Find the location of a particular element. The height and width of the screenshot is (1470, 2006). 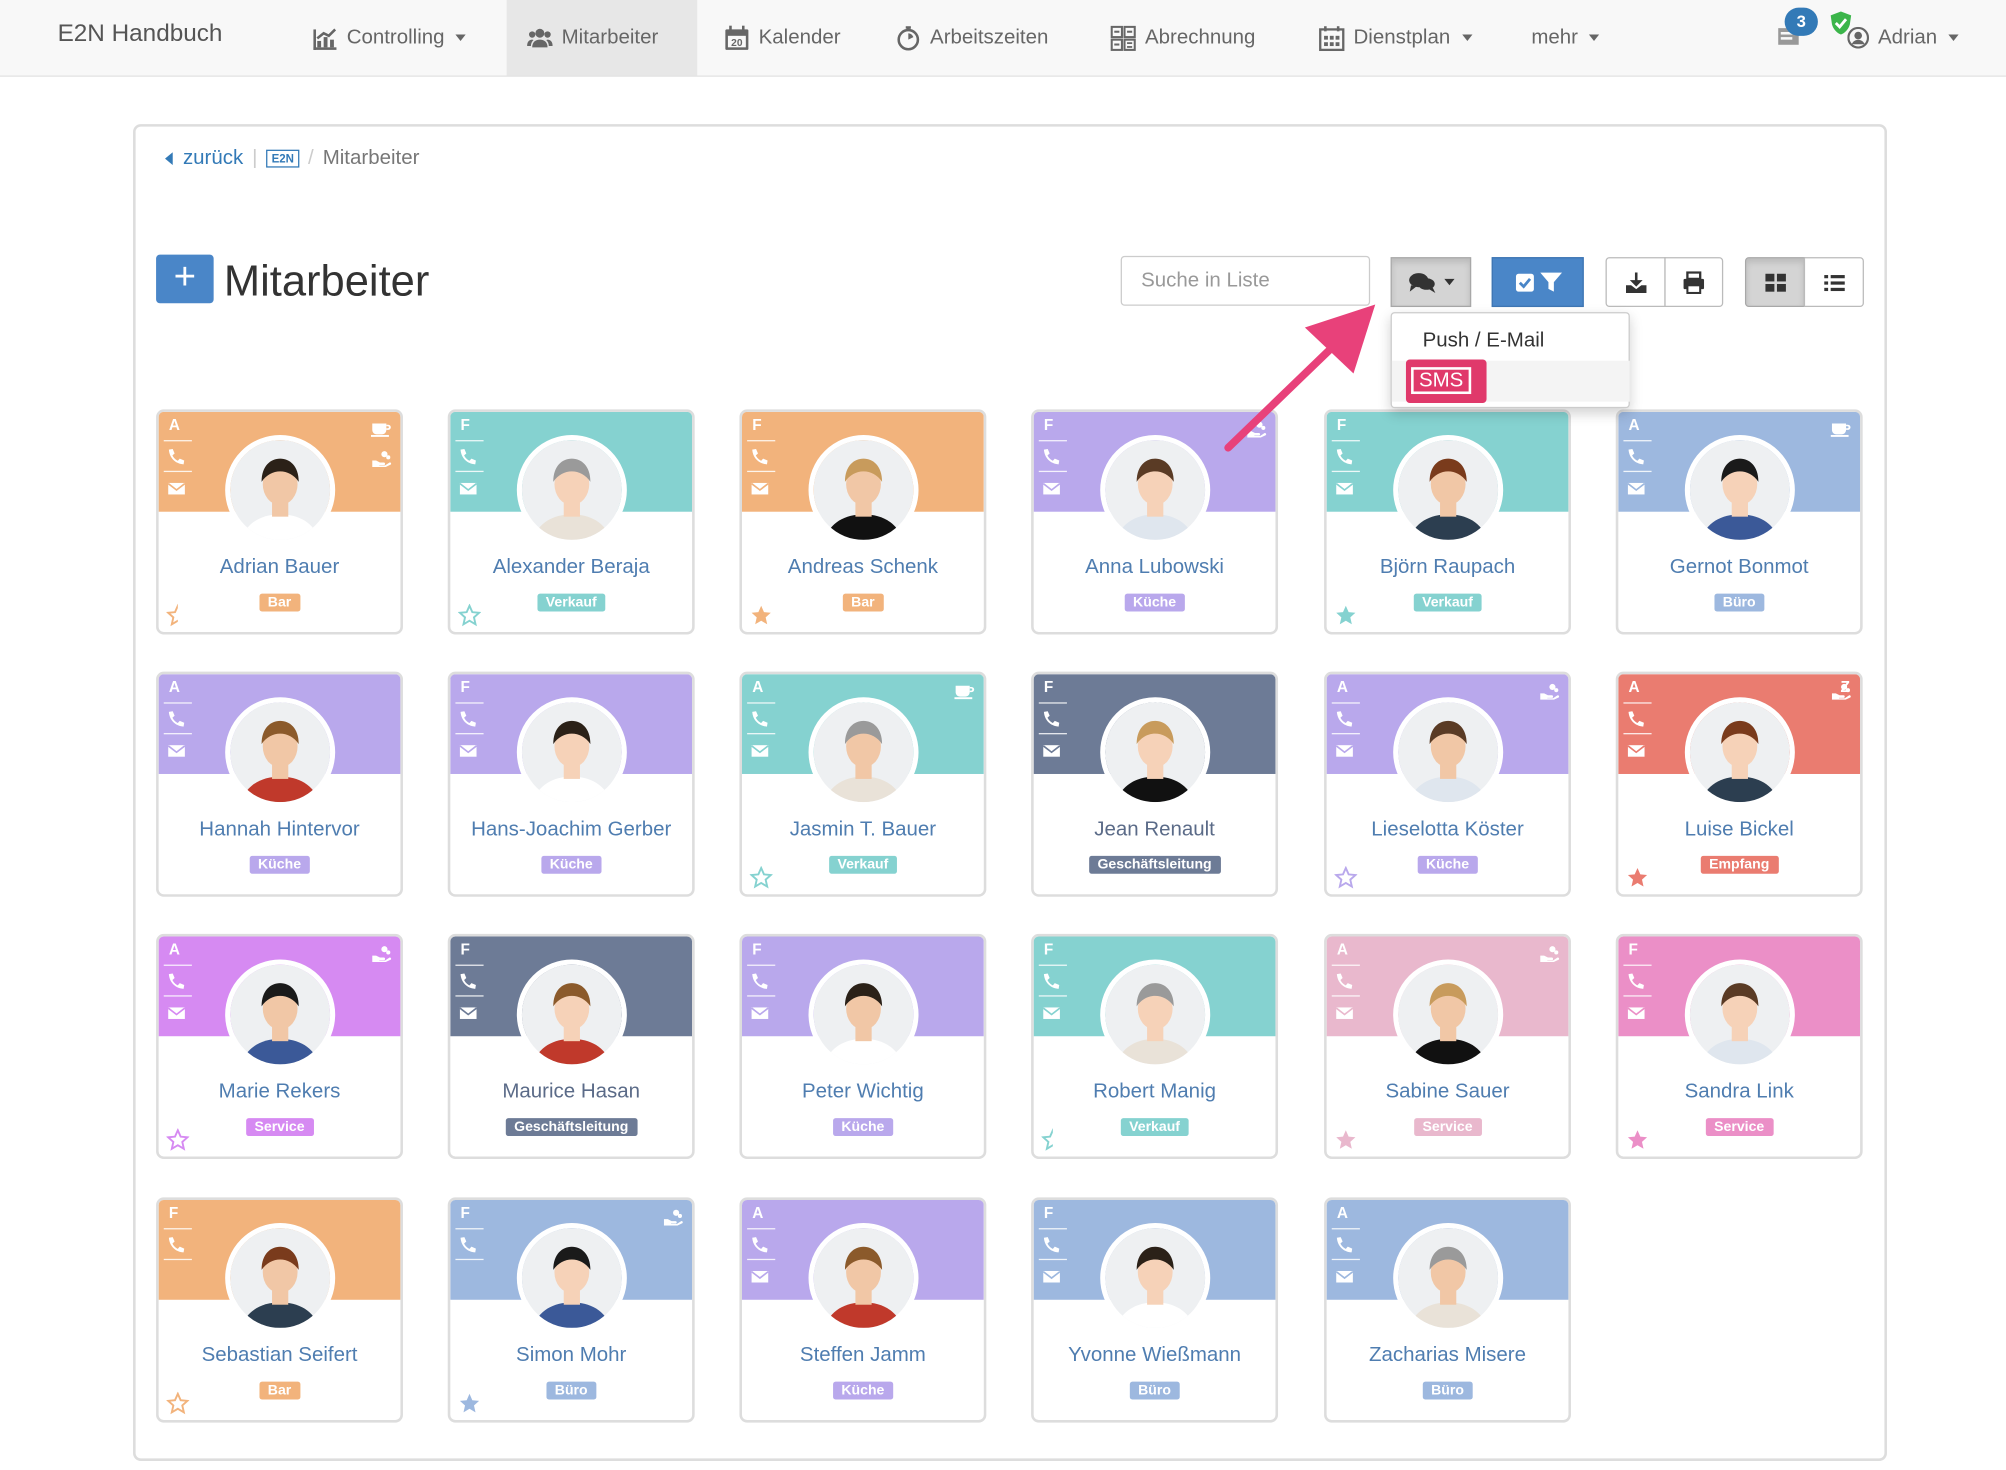

nav-kalender: 20 Kalender is located at coordinates (782, 37).